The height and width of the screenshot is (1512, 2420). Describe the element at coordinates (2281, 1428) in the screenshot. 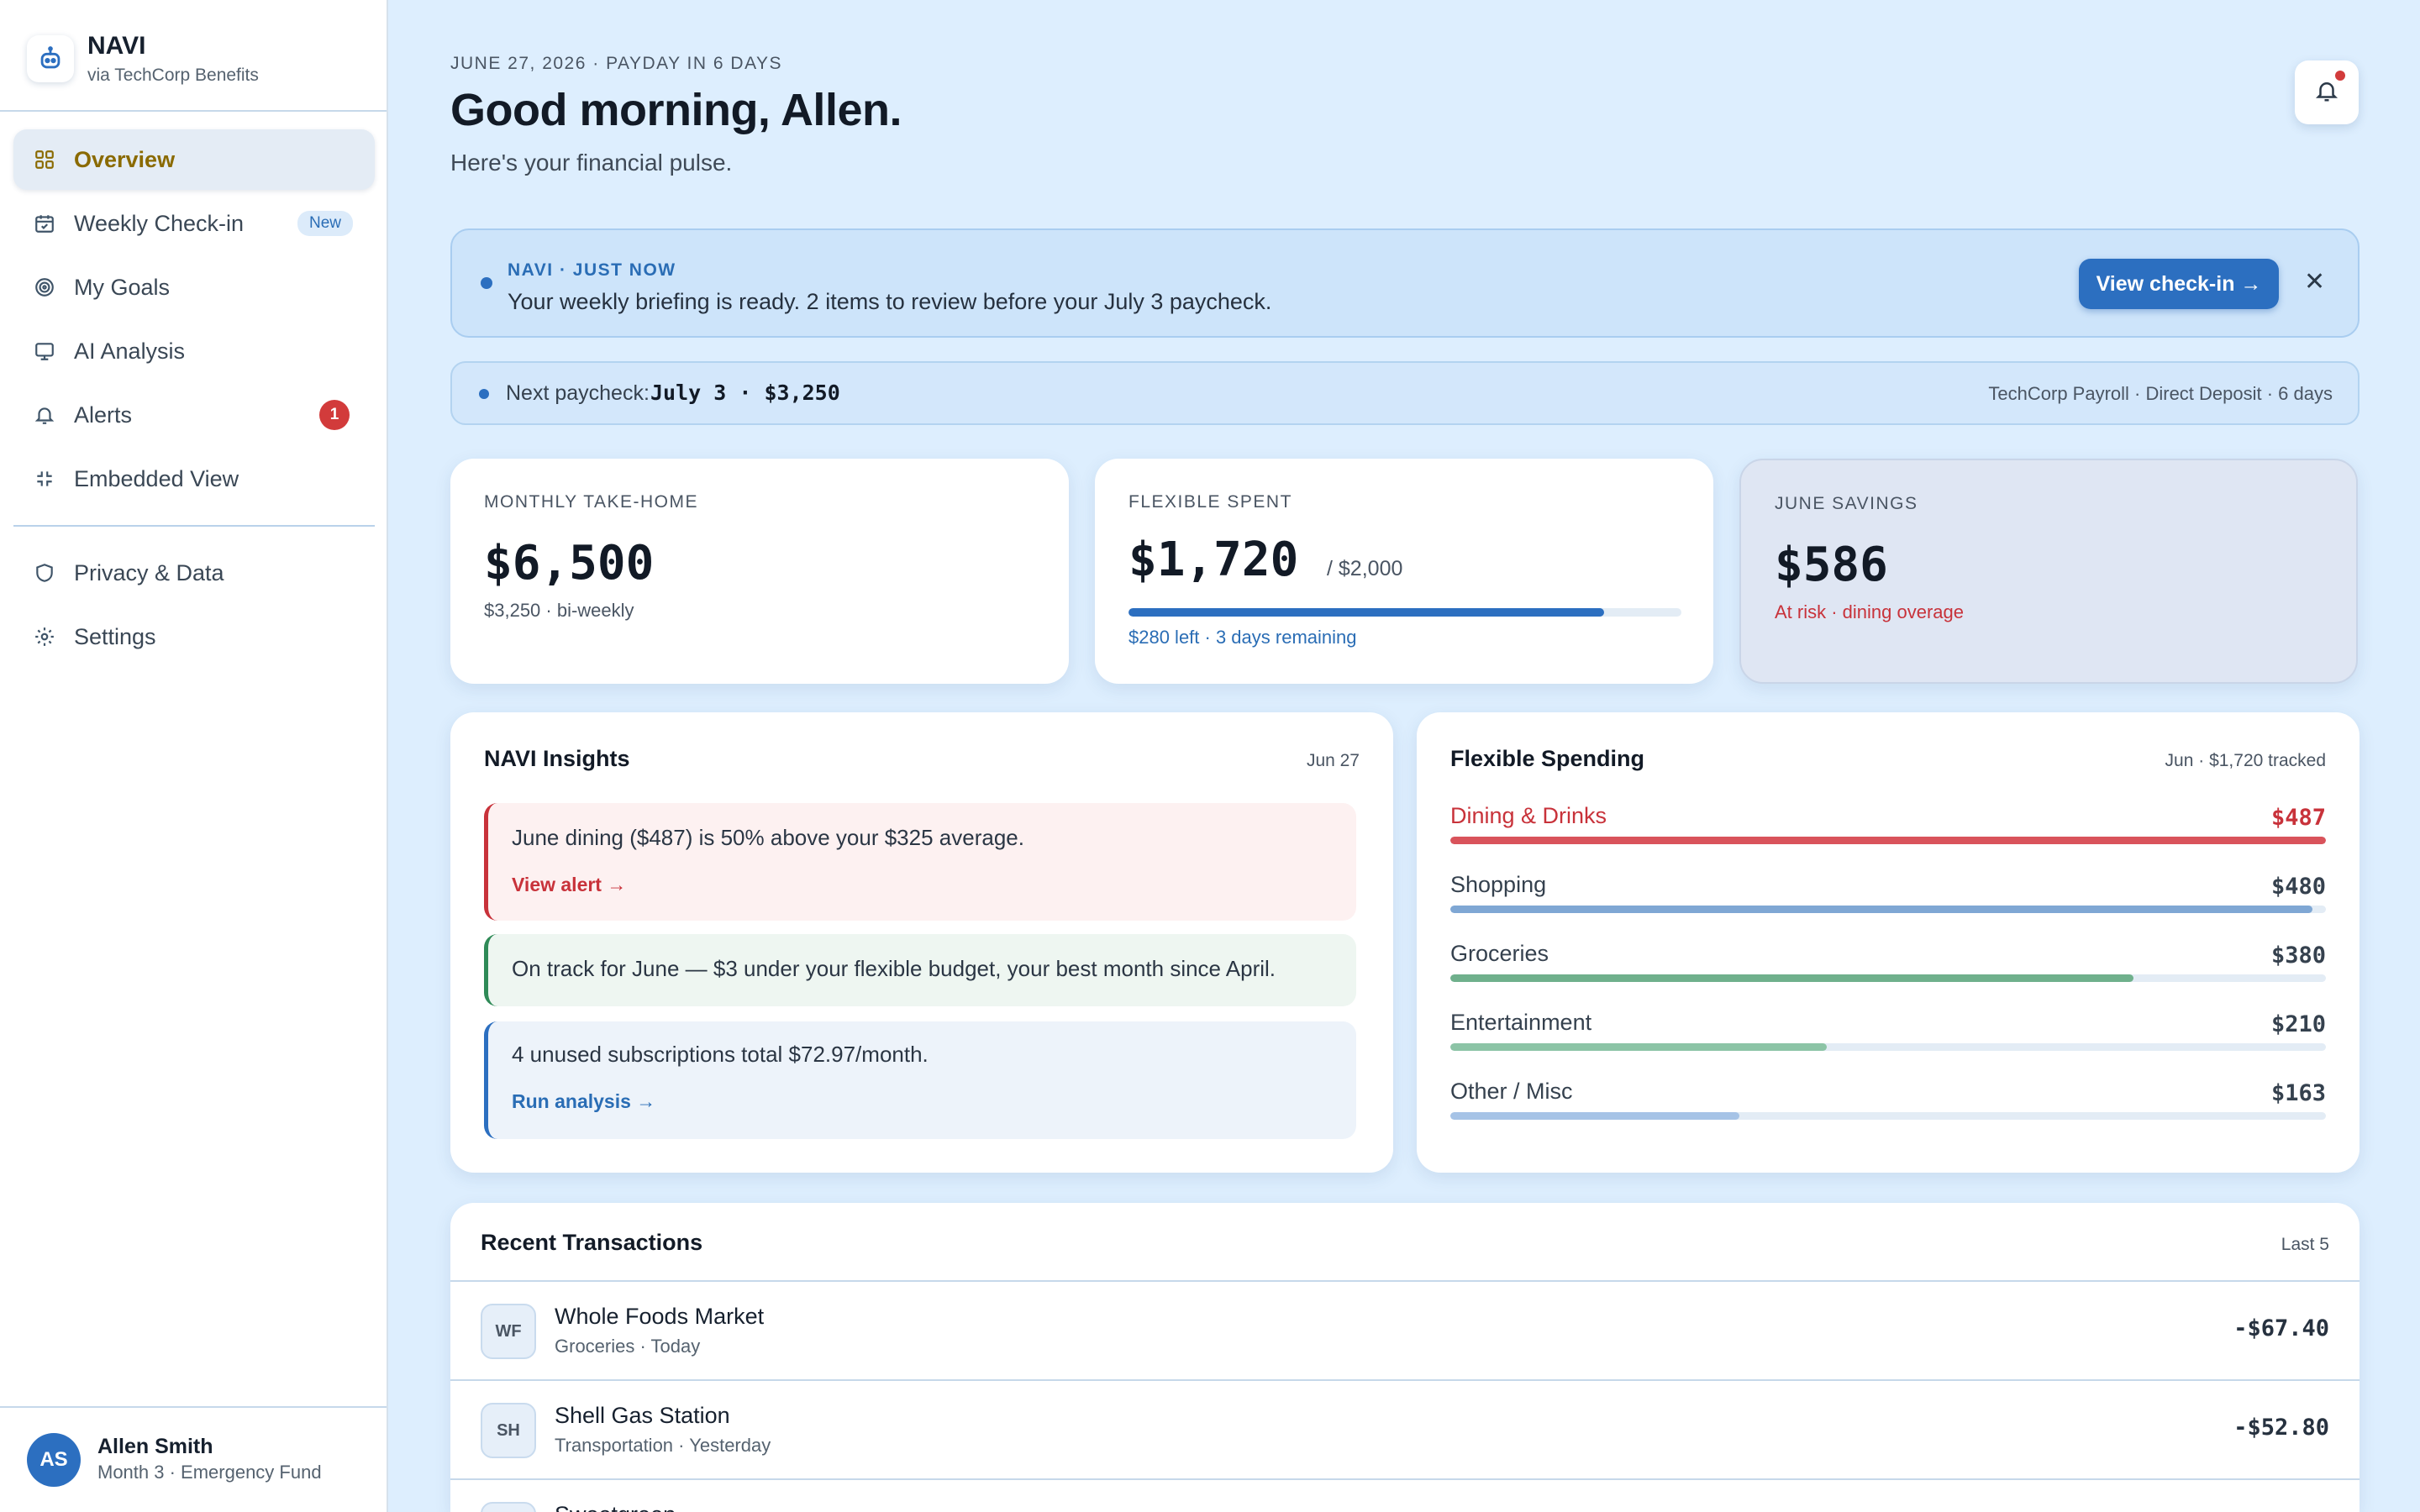

I see `transaction-amount: -$52.80` at that location.